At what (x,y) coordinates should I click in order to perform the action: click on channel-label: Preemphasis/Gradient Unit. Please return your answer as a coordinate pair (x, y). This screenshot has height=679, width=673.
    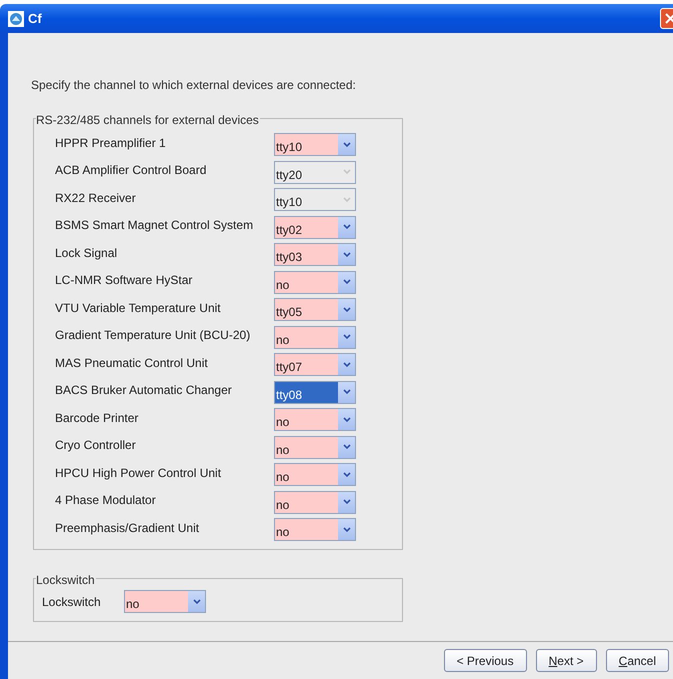
    Looking at the image, I should click on (127, 528).